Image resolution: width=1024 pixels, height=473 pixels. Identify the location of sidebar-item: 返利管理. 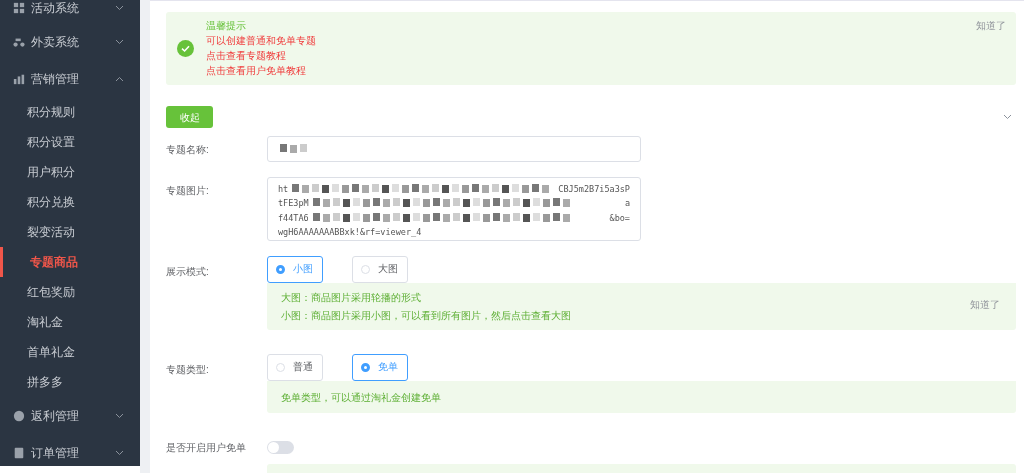
(70, 415).